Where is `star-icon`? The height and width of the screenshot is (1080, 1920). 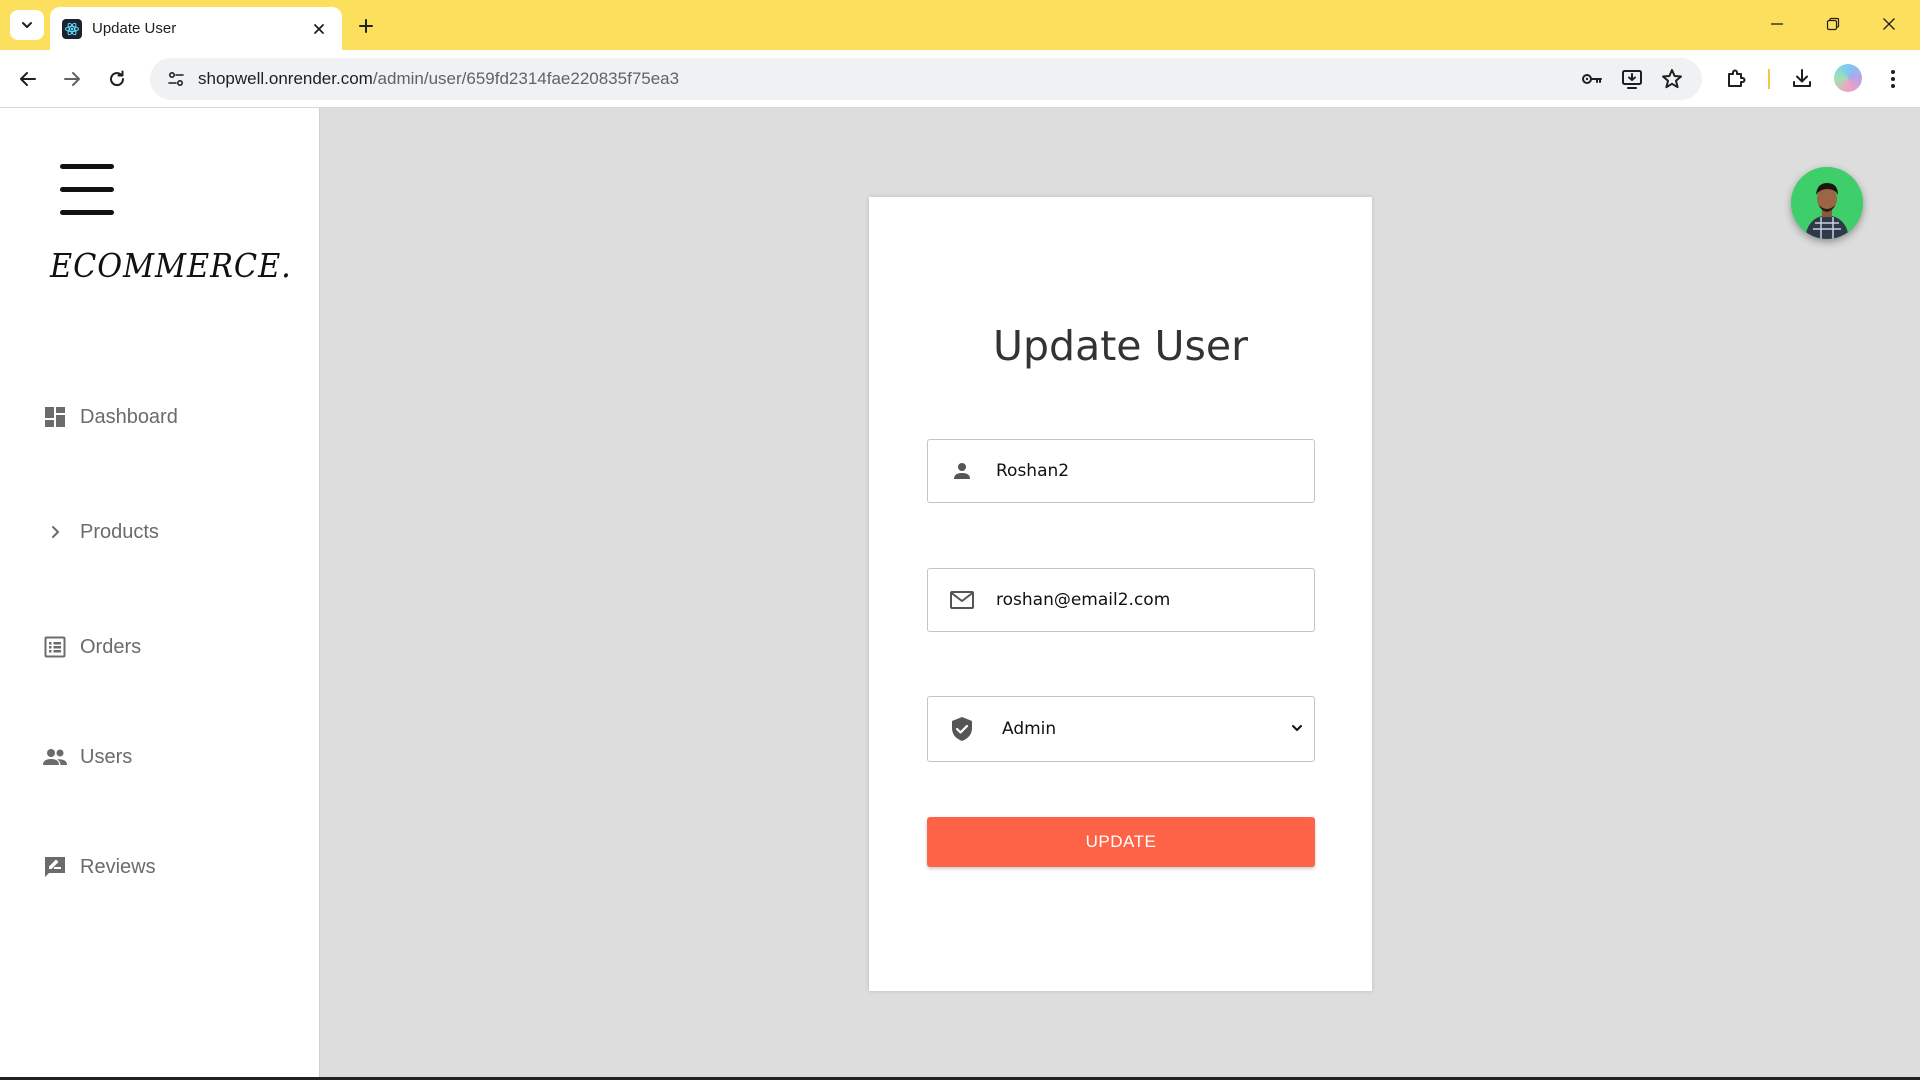
star-icon is located at coordinates (1672, 79).